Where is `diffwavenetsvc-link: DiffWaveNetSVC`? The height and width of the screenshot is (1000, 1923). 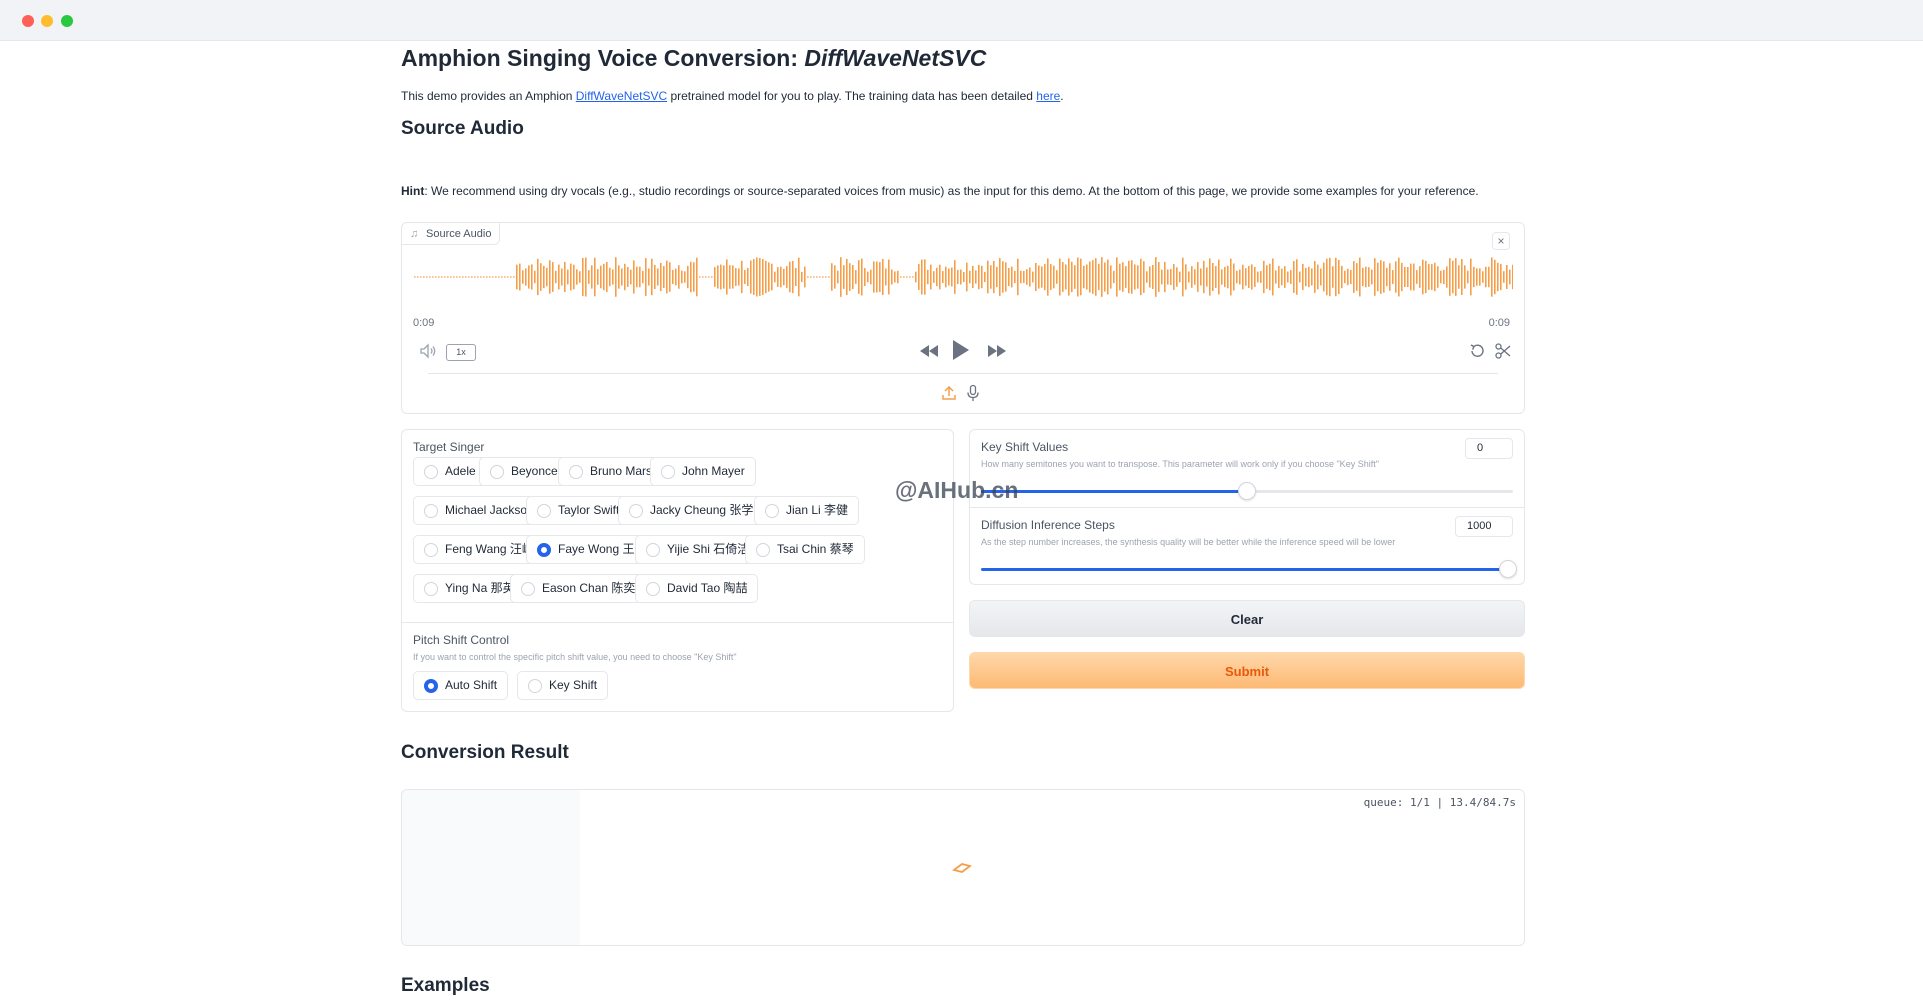
diffwavenetsvc-link: DiffWaveNetSVC is located at coordinates (621, 96).